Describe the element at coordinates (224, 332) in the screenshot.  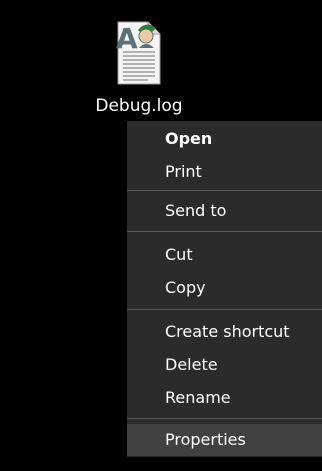
I see `menu-item-create-shortcut: Create shortcut` at that location.